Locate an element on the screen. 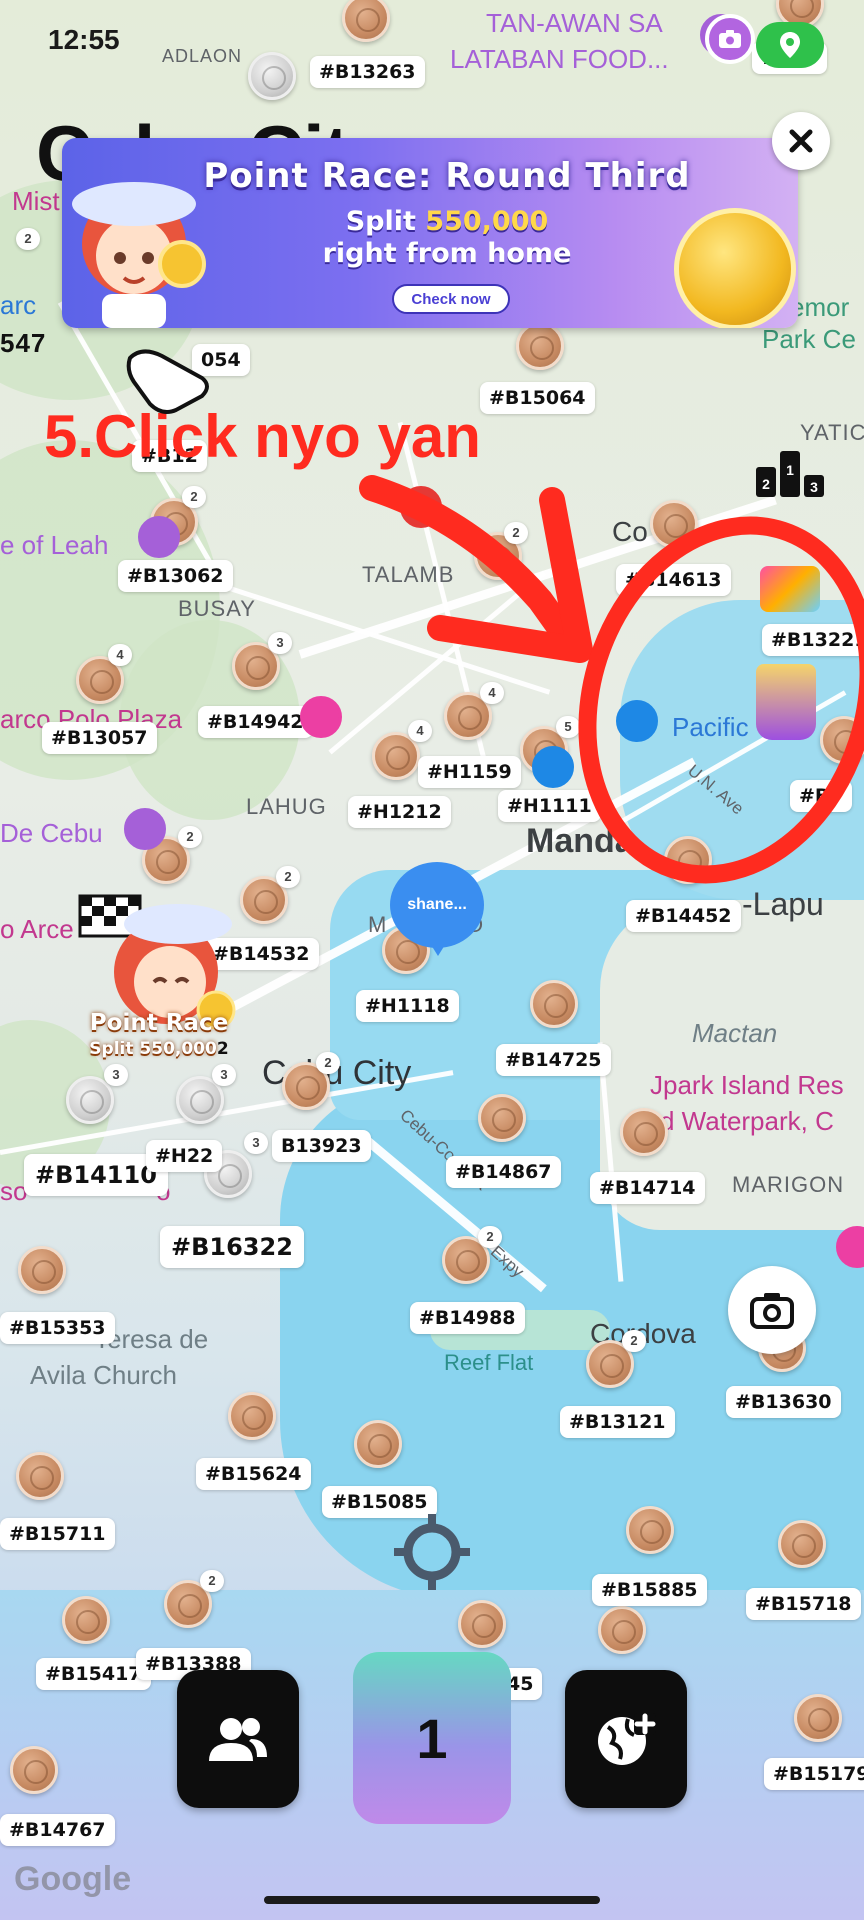  code-tag: #B15179 is located at coordinates (814, 1774).